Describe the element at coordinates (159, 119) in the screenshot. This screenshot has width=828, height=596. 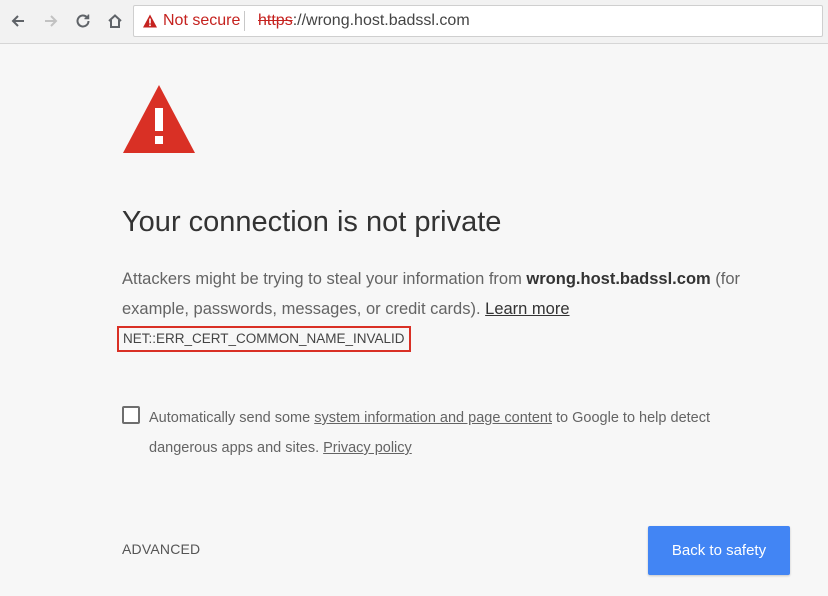
I see `alert-triangle-icon` at that location.